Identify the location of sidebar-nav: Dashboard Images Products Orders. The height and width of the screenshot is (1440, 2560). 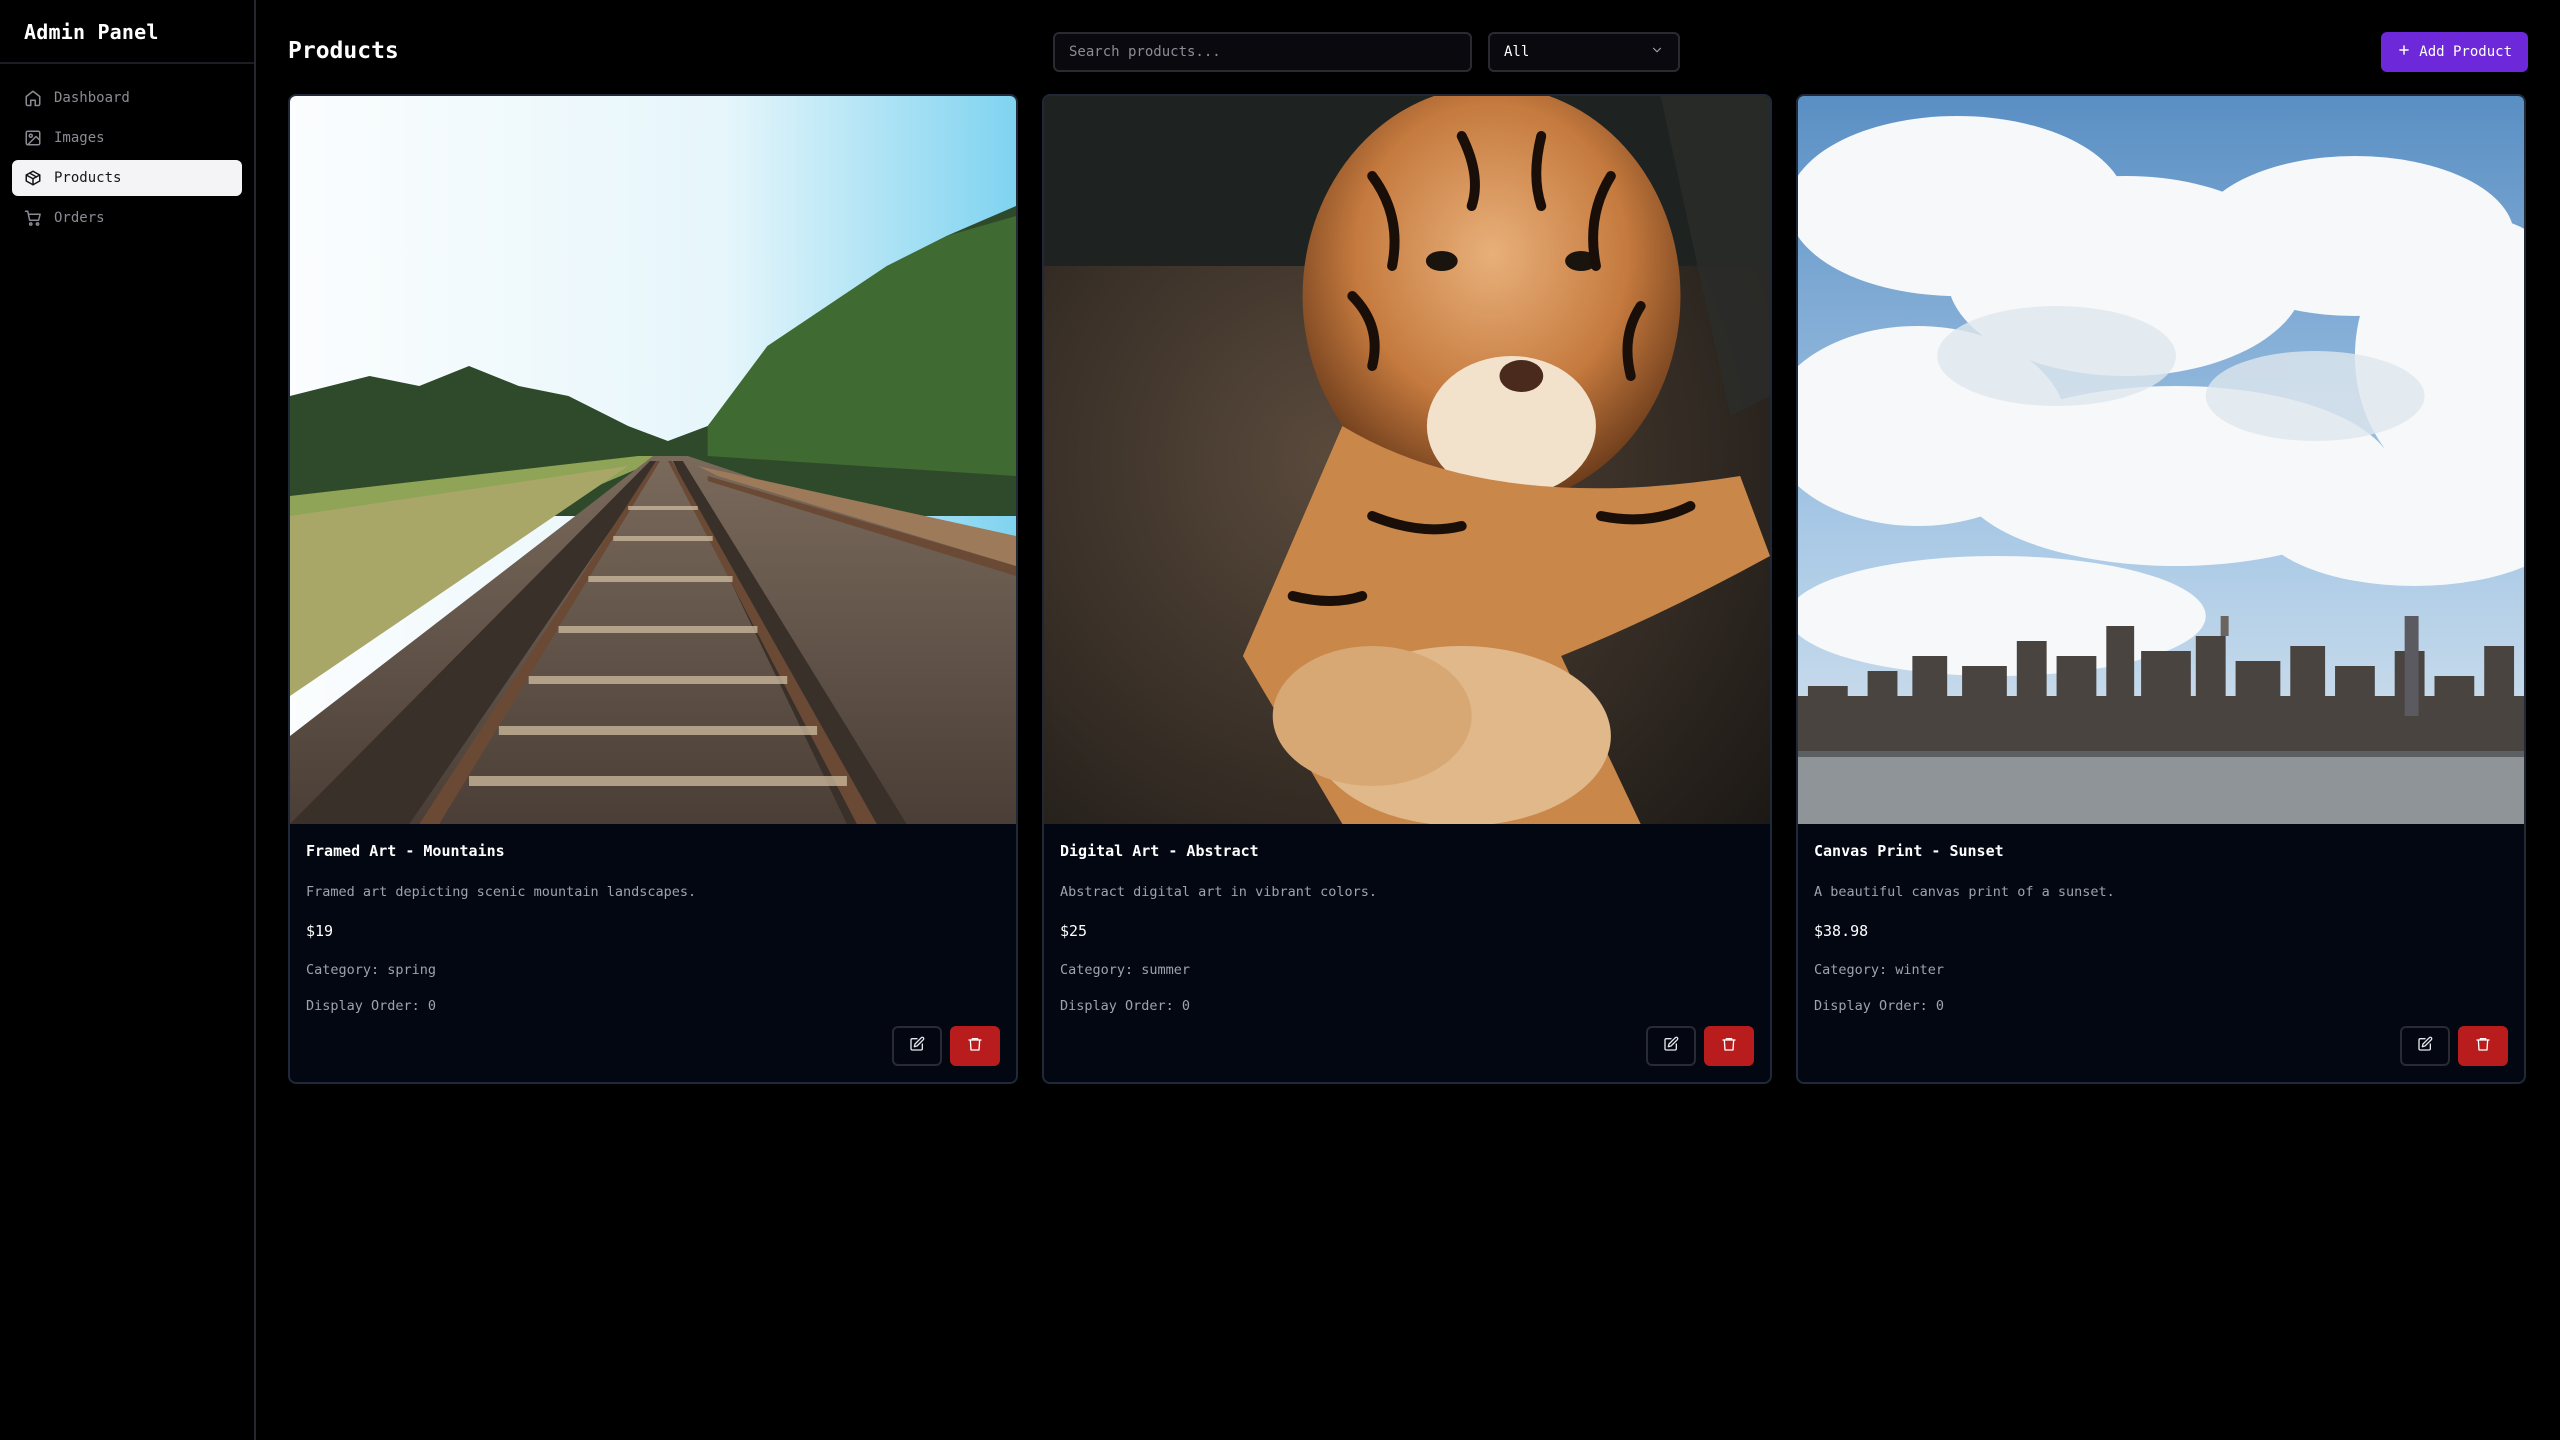
(127, 158).